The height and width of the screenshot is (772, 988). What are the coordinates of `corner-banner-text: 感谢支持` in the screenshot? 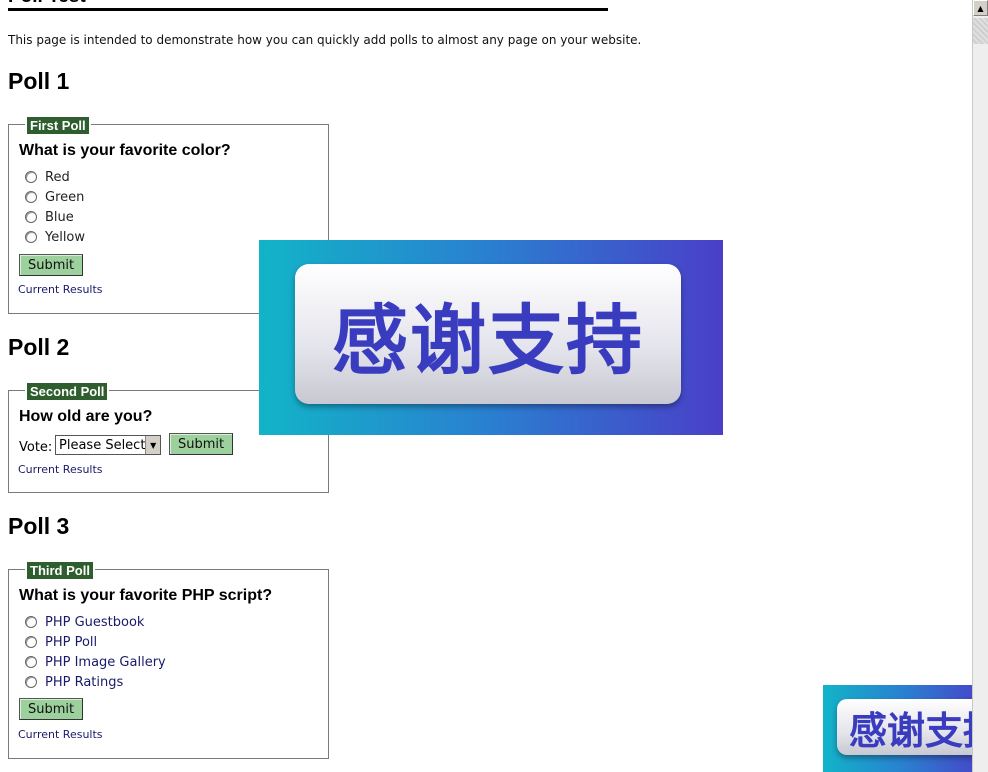 It's located at (918, 730).